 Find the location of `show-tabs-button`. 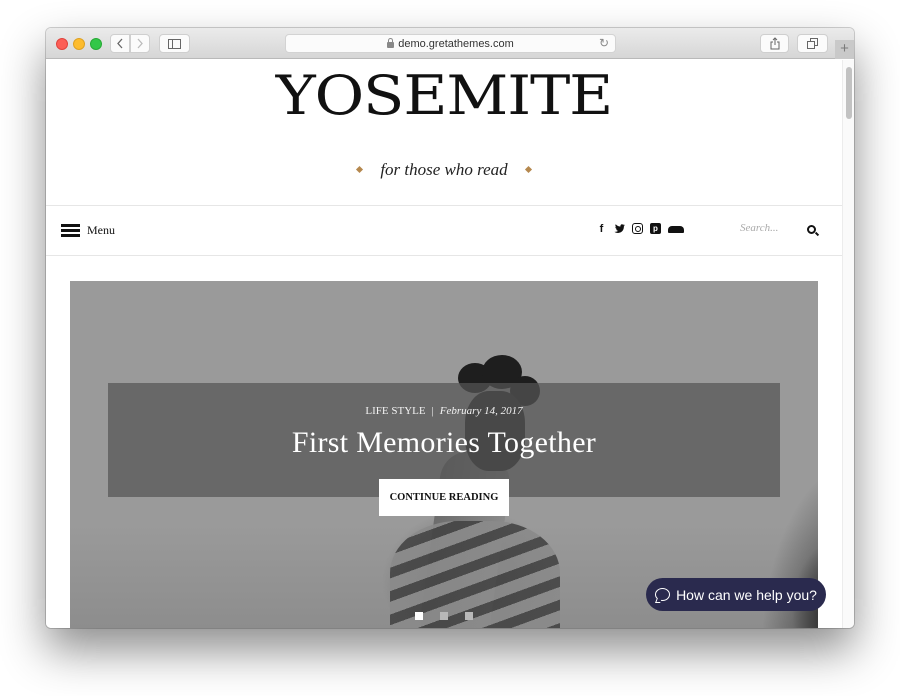

show-tabs-button is located at coordinates (812, 43).